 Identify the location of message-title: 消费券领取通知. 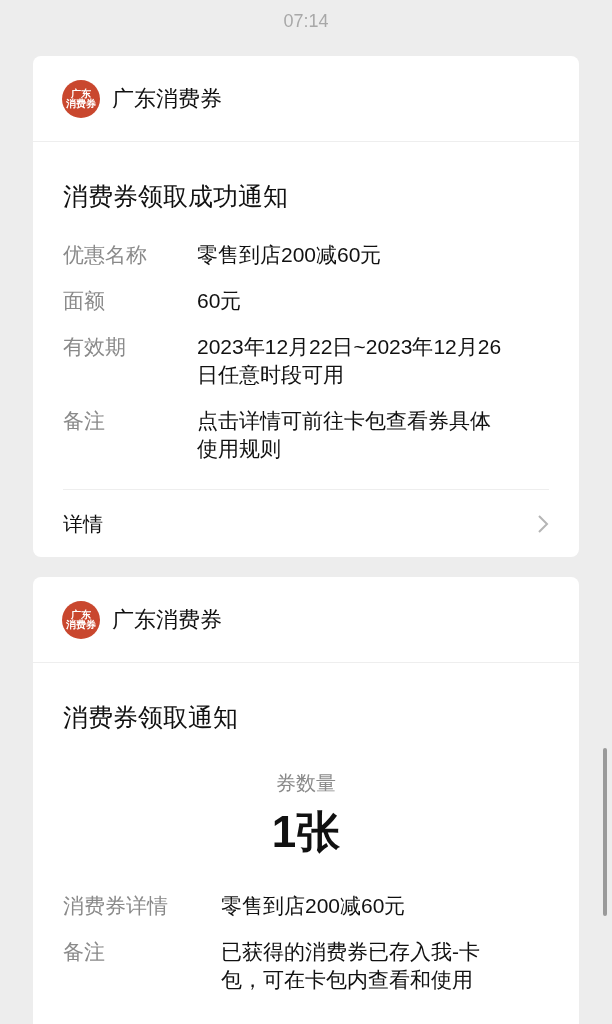
(151, 717).